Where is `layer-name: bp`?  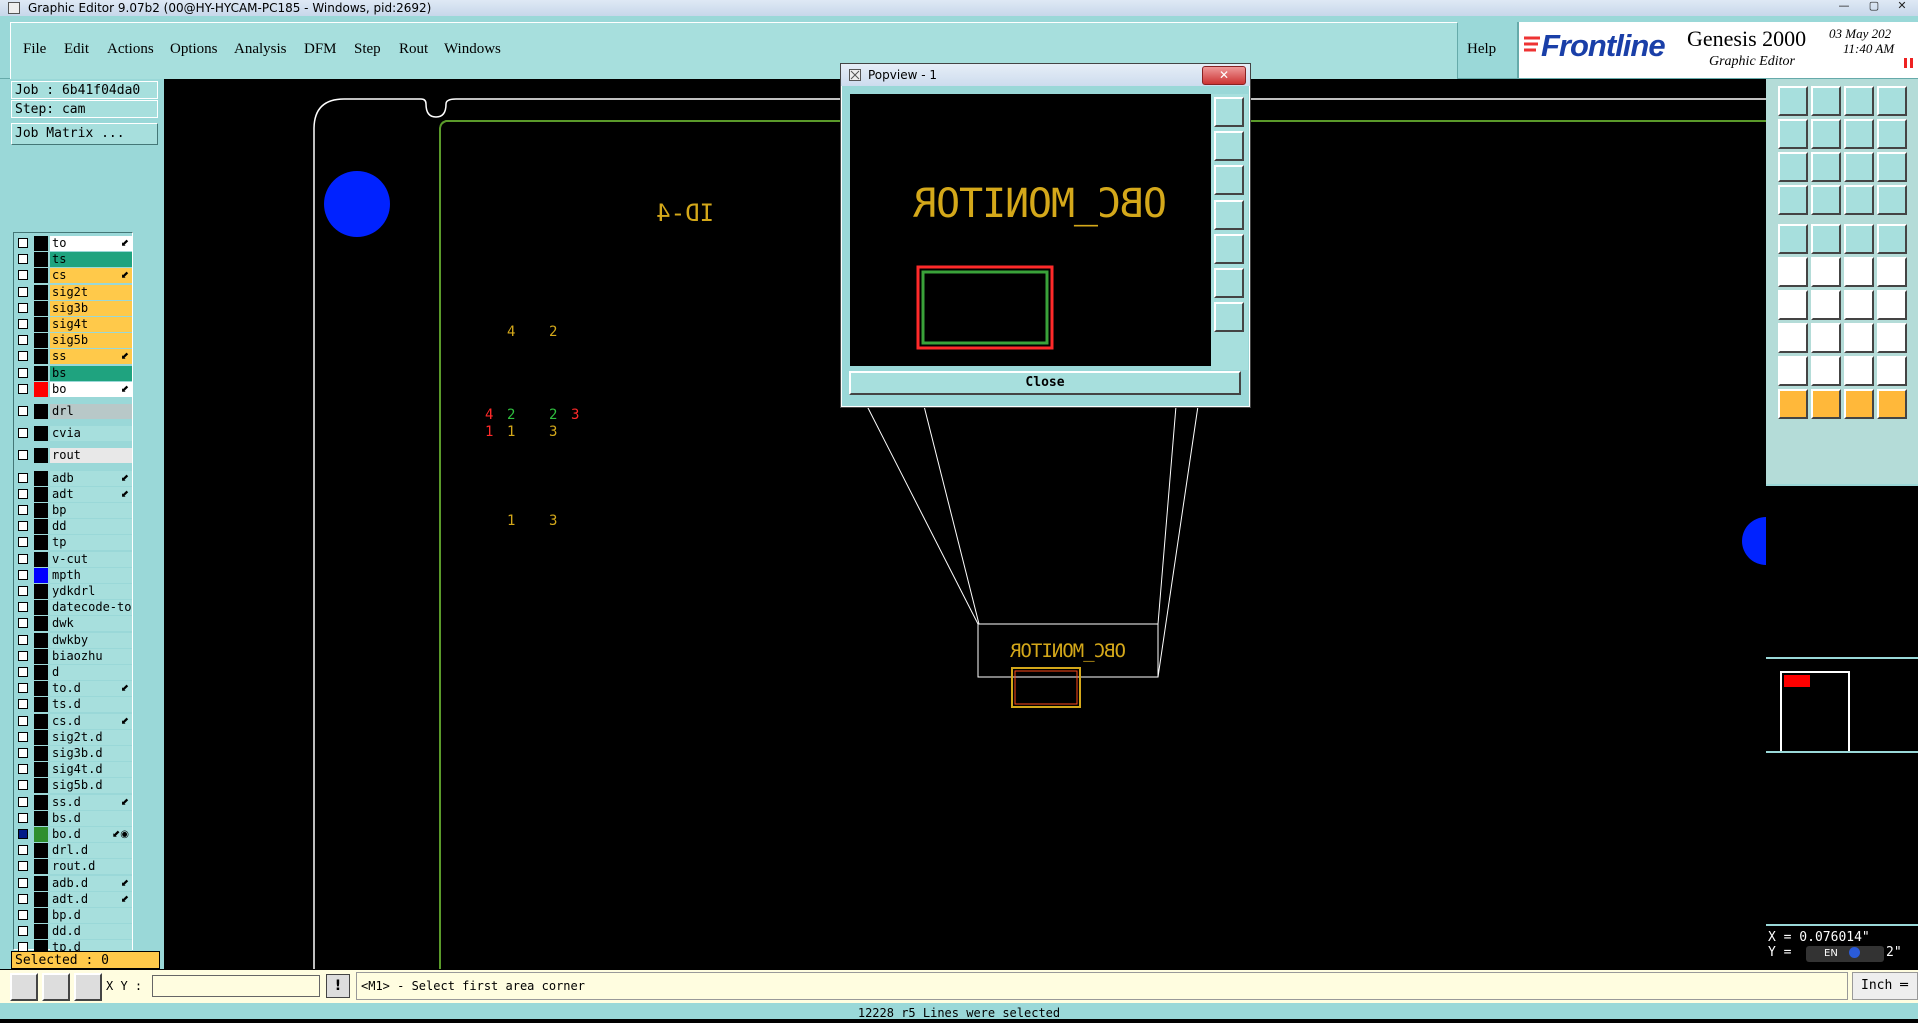 layer-name: bp is located at coordinates (91, 510).